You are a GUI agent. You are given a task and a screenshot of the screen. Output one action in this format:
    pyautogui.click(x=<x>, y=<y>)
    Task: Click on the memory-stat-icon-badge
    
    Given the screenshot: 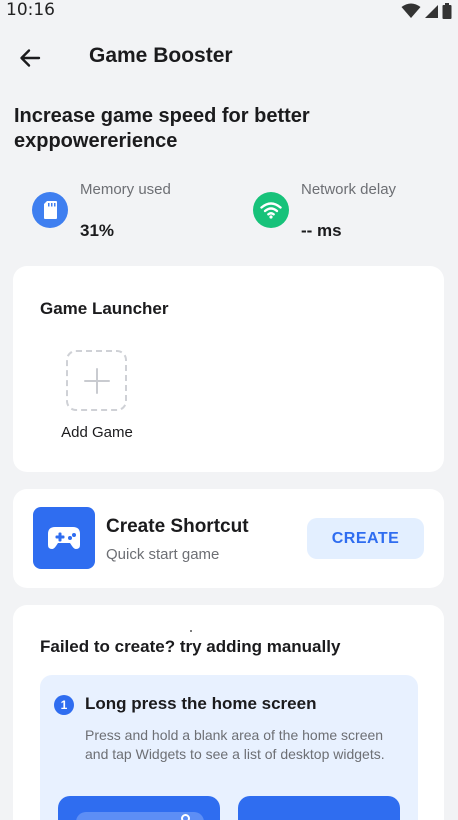 What is the action you would take?
    pyautogui.click(x=50, y=210)
    